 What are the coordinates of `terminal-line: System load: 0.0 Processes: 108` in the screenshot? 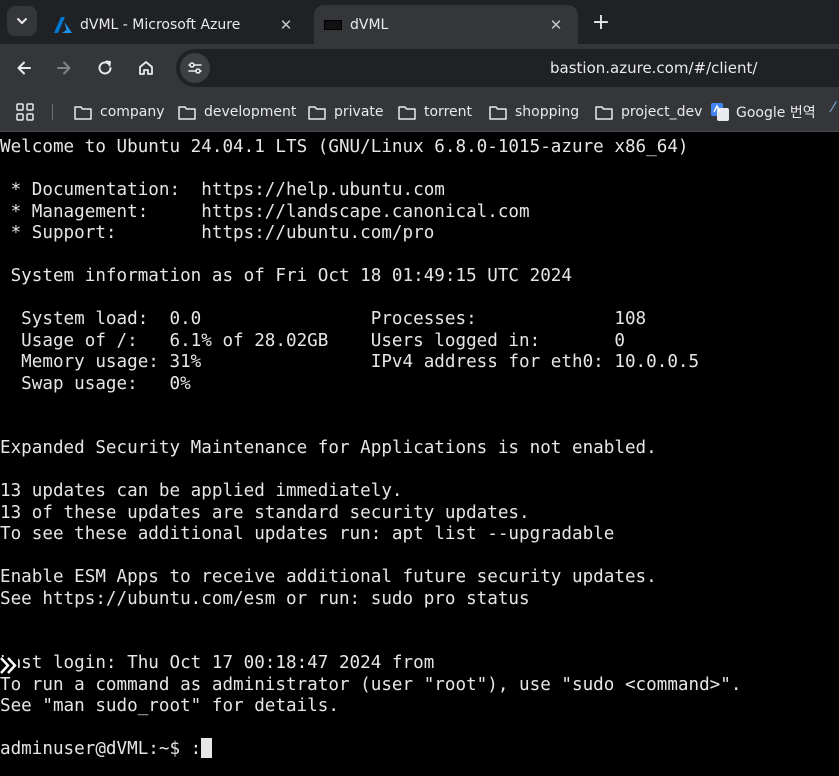 It's located at (323, 319).